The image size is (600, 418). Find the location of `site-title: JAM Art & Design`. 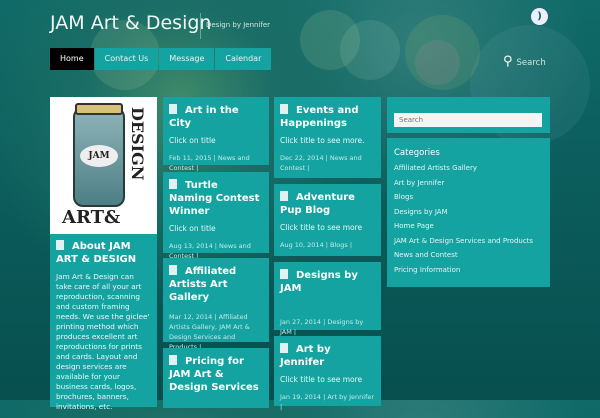

site-title: JAM Art & Design is located at coordinates (130, 23).